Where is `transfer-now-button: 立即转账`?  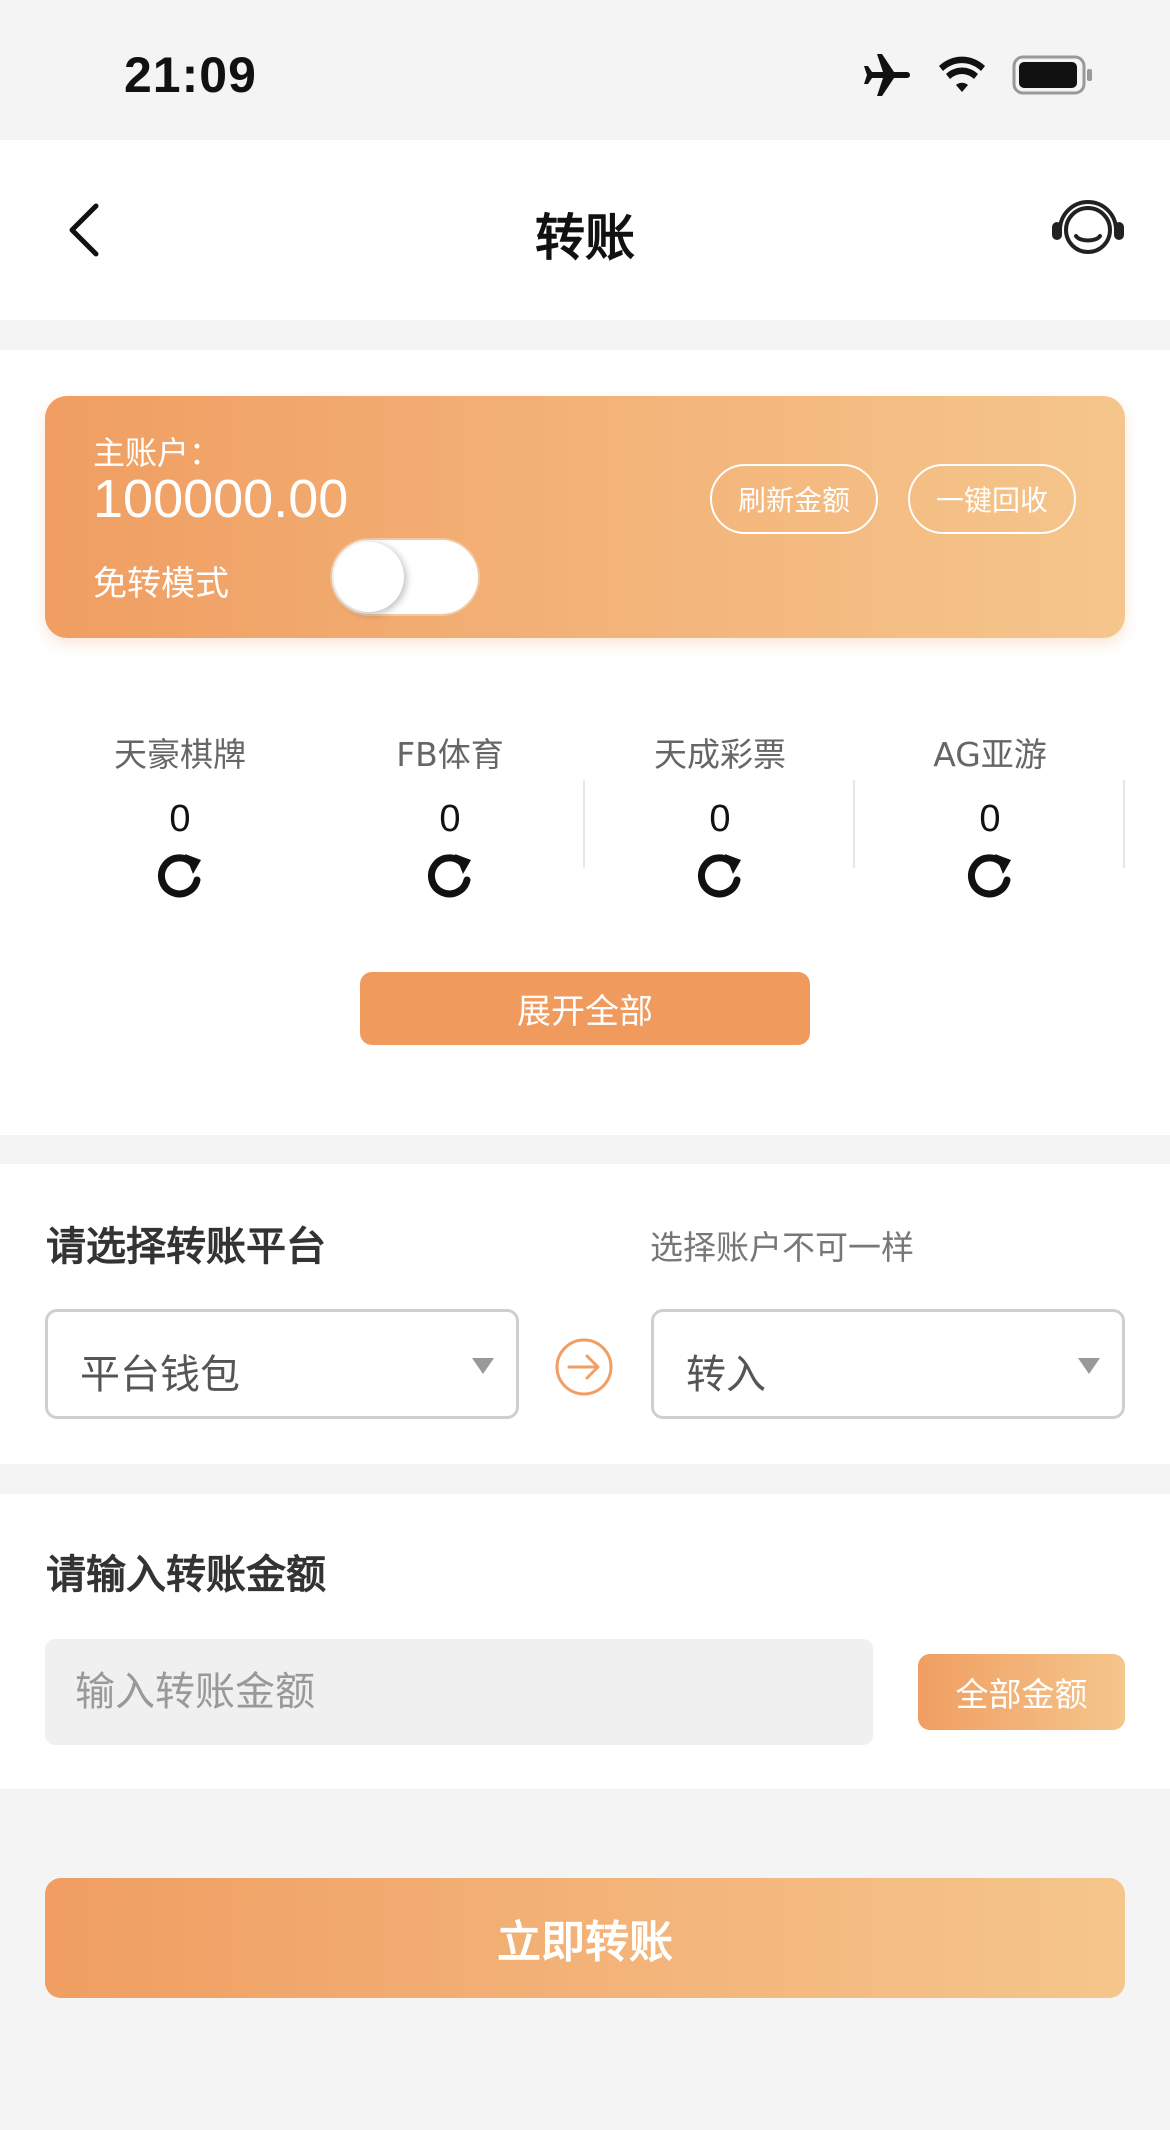 transfer-now-button: 立即转账 is located at coordinates (585, 1938).